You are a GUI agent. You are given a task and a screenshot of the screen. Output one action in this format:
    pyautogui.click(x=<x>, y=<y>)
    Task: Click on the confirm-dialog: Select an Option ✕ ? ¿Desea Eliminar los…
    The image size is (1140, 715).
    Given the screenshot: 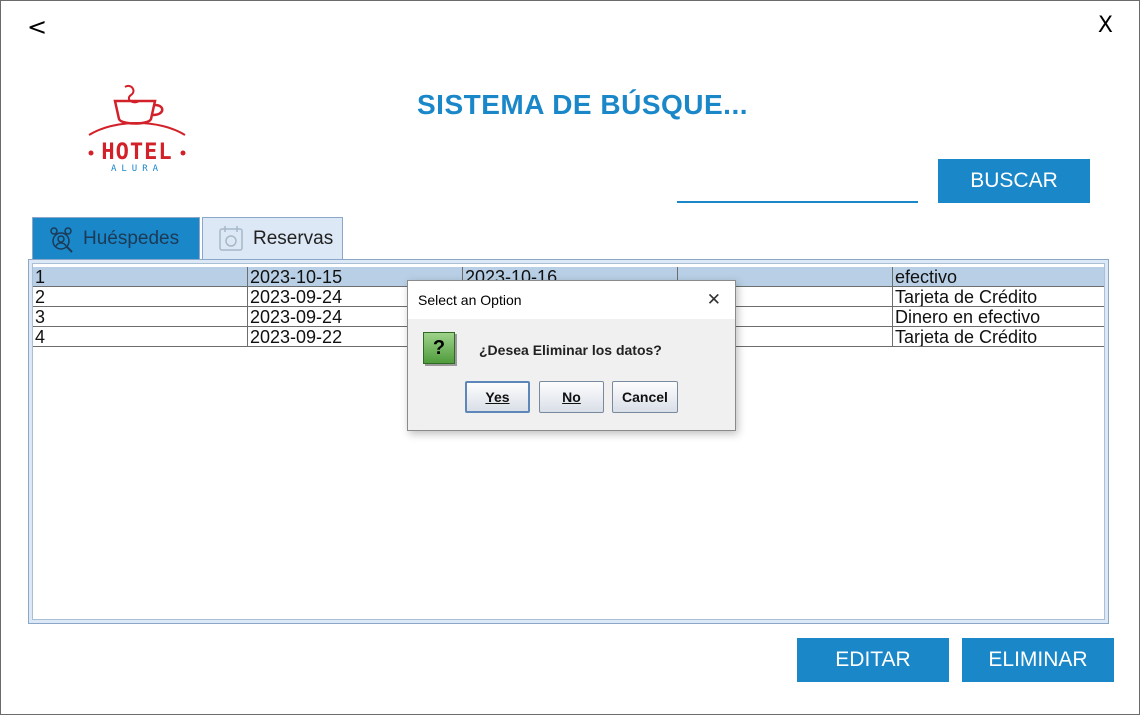 What is the action you would take?
    pyautogui.click(x=571, y=355)
    